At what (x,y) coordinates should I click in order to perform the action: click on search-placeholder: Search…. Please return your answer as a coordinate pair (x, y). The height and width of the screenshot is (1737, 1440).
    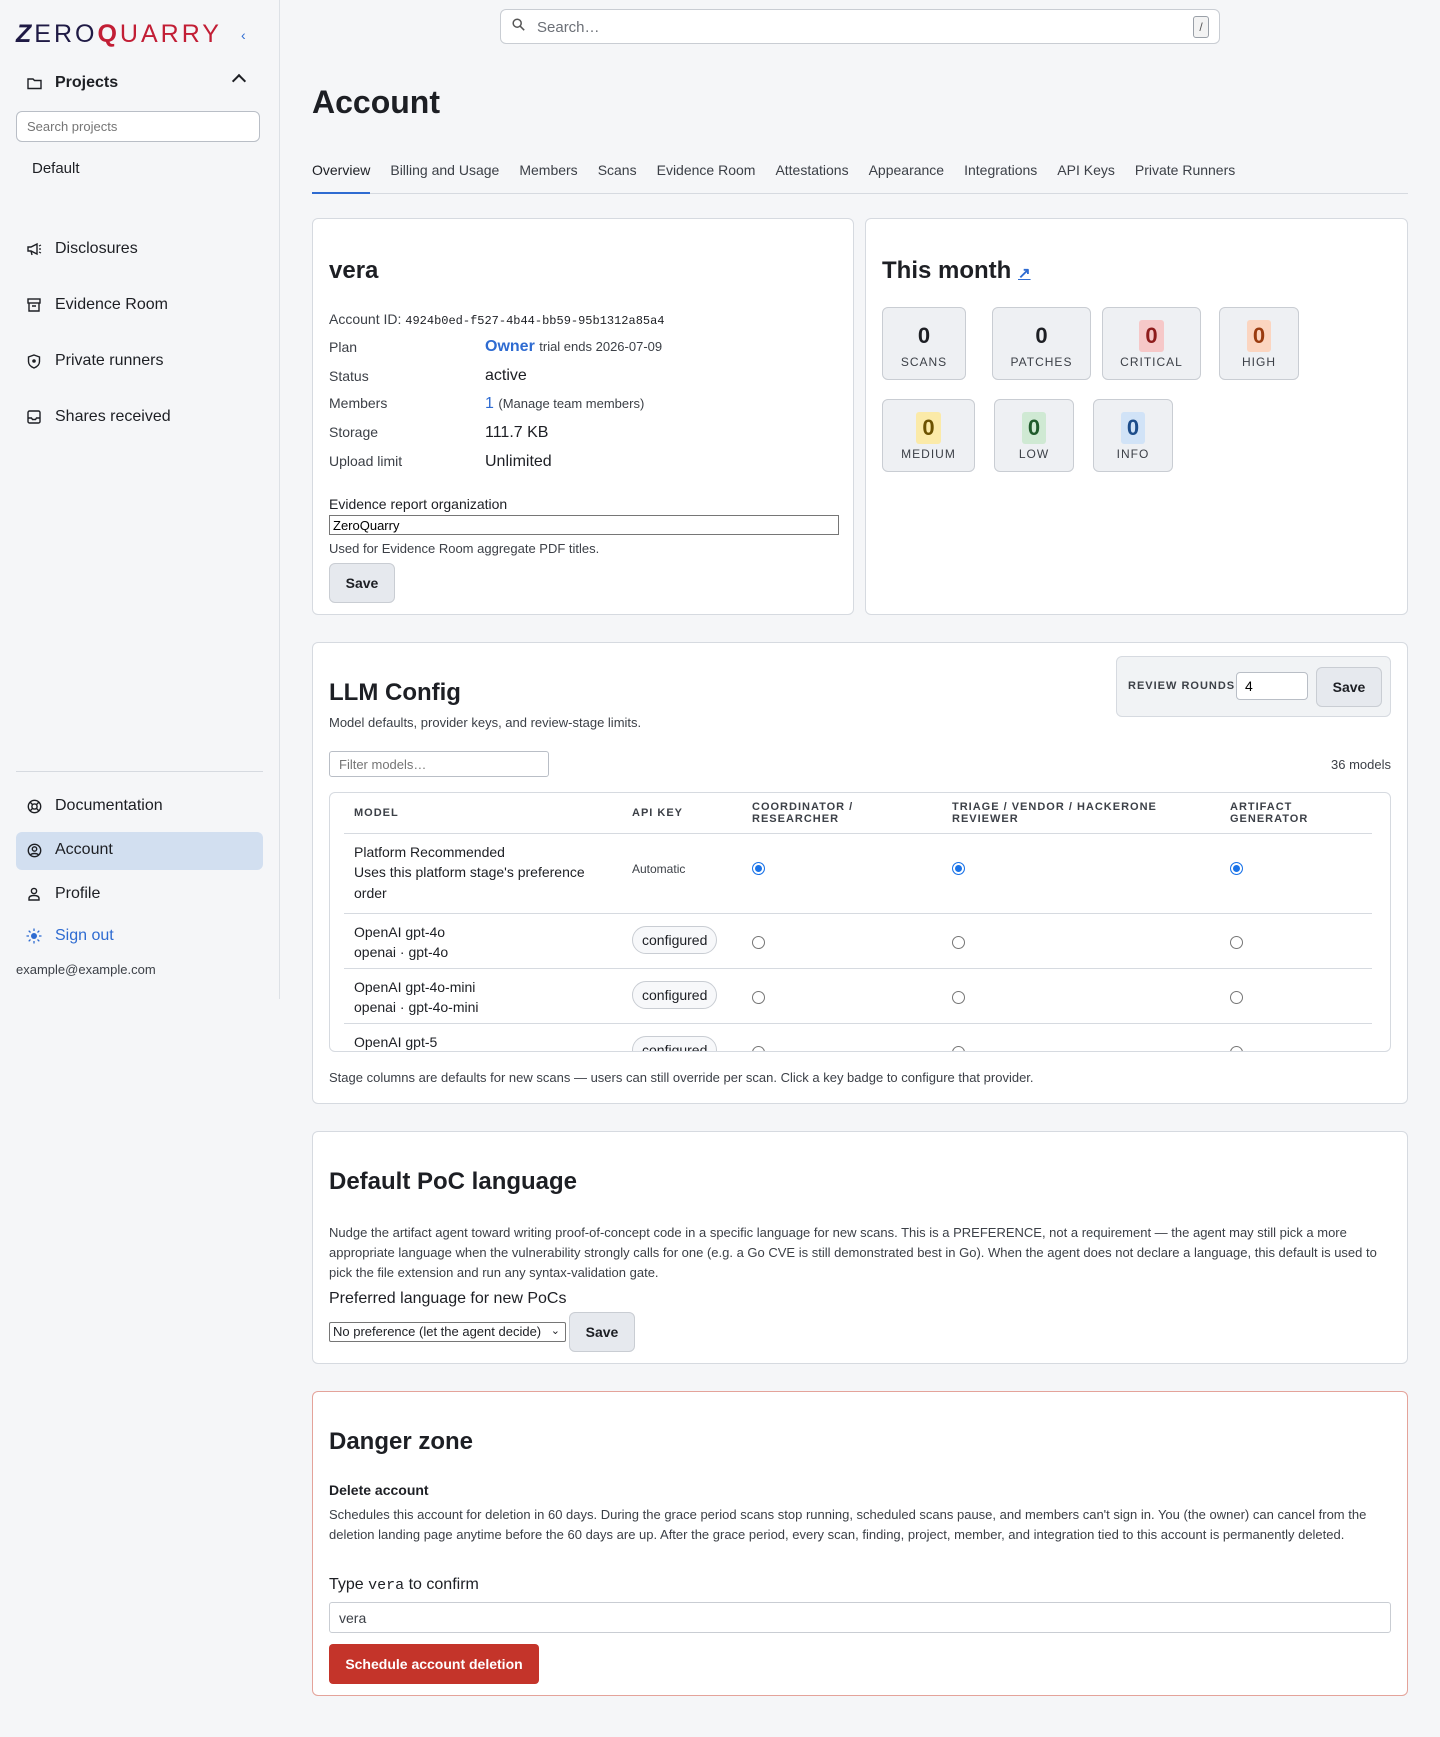
    Looking at the image, I should click on (568, 27).